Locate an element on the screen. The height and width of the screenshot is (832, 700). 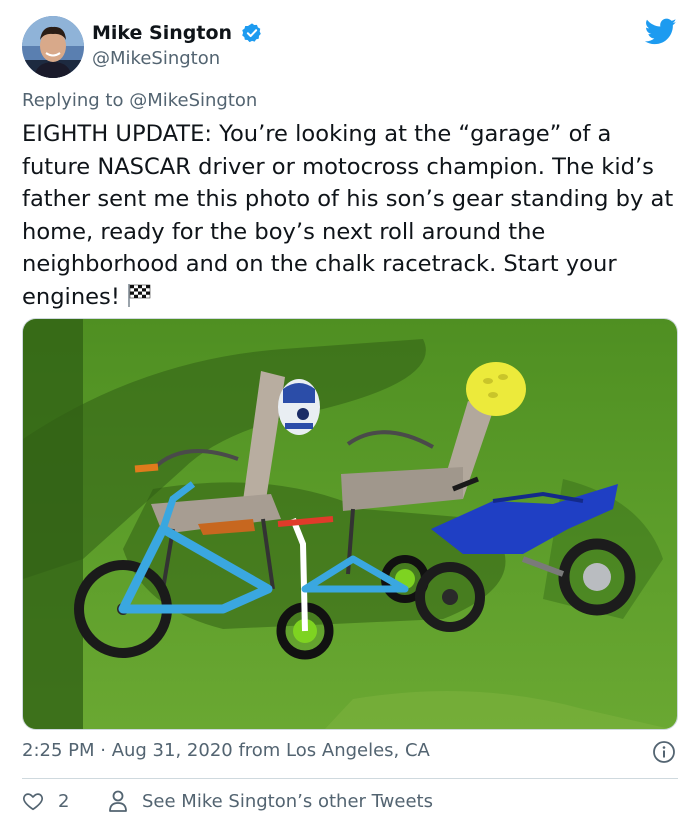
divider is located at coordinates (350, 778).